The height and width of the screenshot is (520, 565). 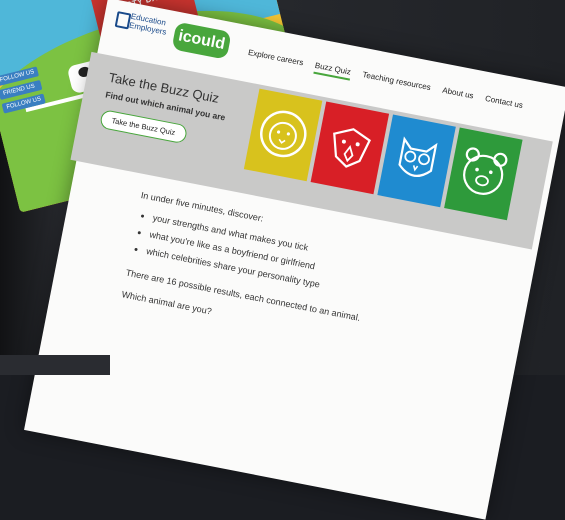 I want to click on eagle-tile, so click(x=350, y=148).